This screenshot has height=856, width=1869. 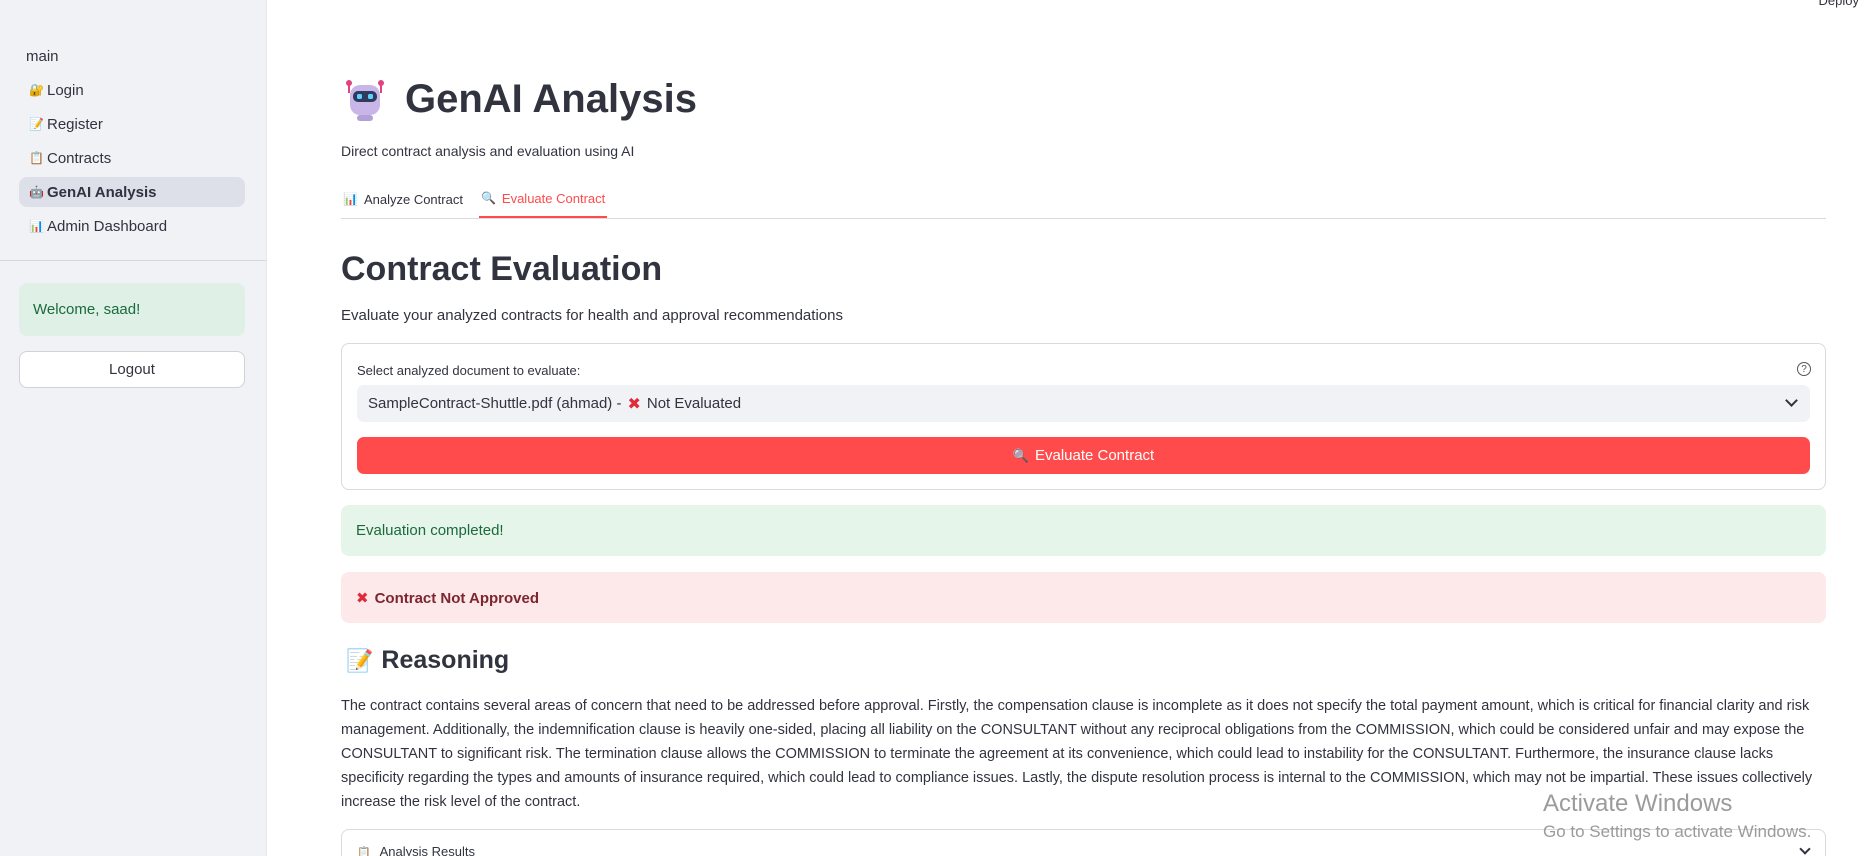 I want to click on button-label: Evaluate Contract, so click(x=1094, y=455).